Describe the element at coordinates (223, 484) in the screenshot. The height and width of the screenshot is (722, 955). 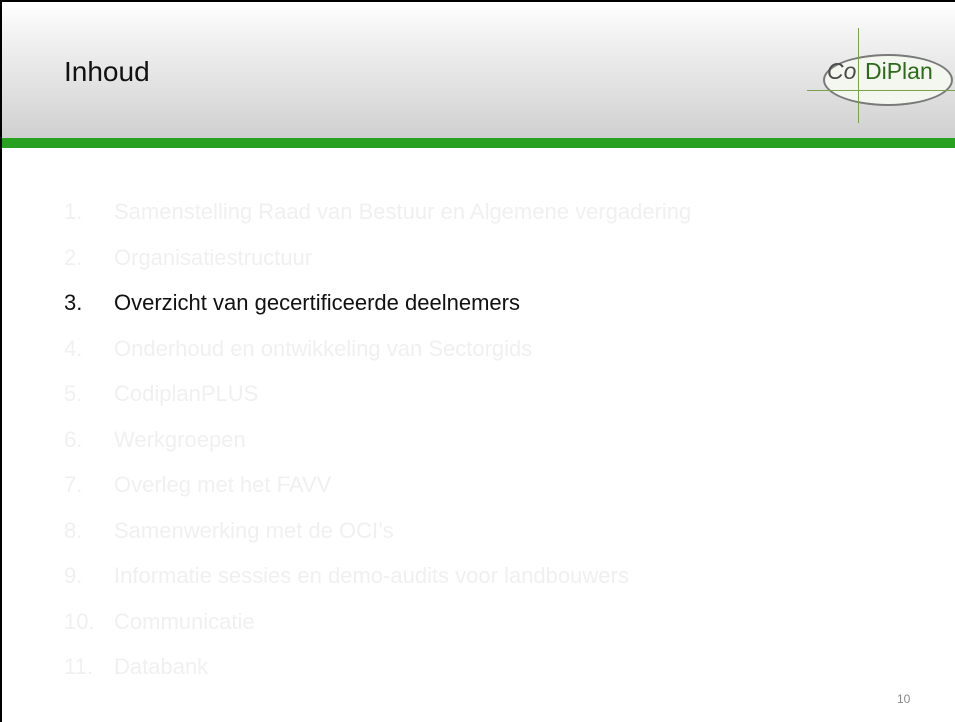
I see `agenda-item-text: Overleg met het FAVV` at that location.